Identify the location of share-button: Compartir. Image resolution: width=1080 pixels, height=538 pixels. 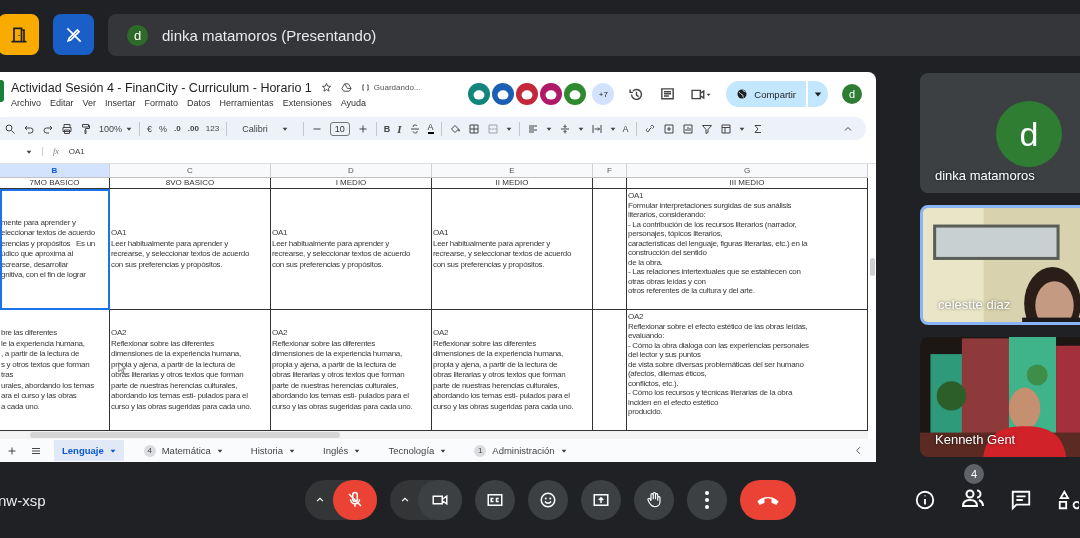
(766, 94).